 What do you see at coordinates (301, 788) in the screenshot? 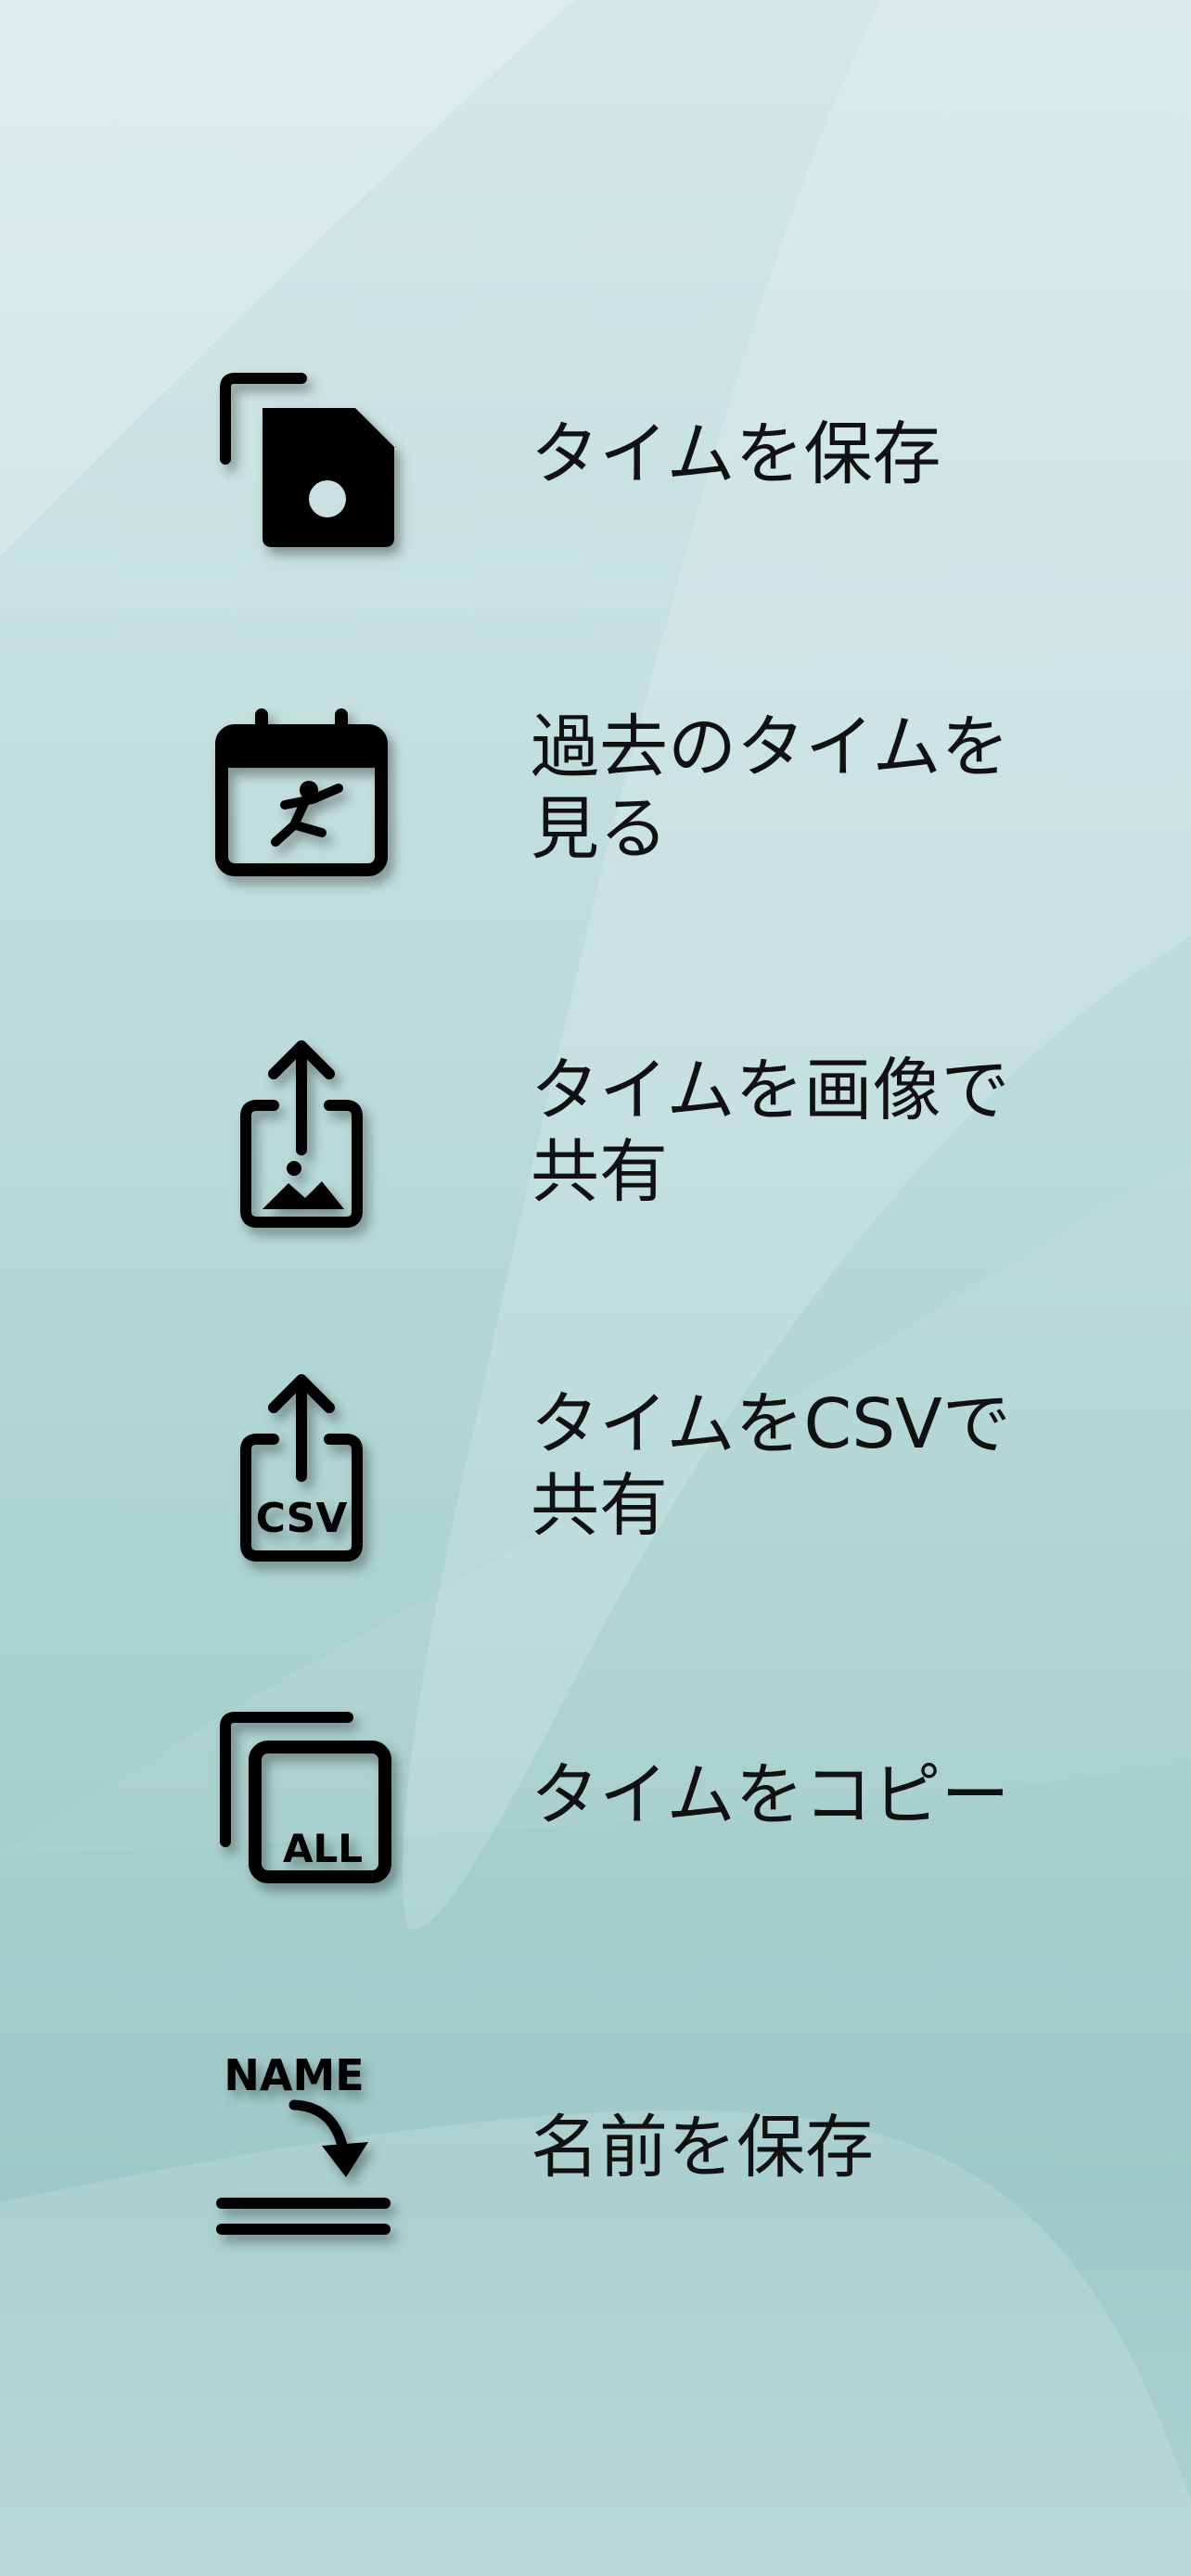
I see `calendar-icon` at bounding box center [301, 788].